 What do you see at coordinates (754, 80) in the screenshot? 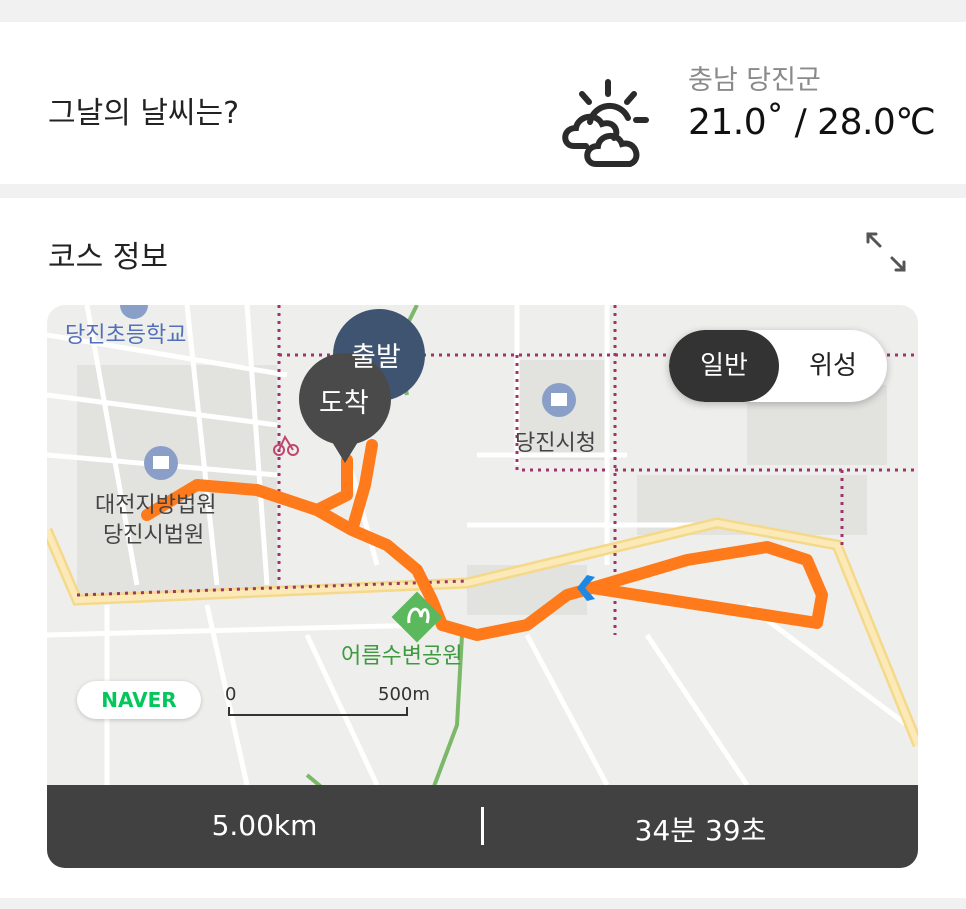
I see `weather-location: 충남 당진군` at bounding box center [754, 80].